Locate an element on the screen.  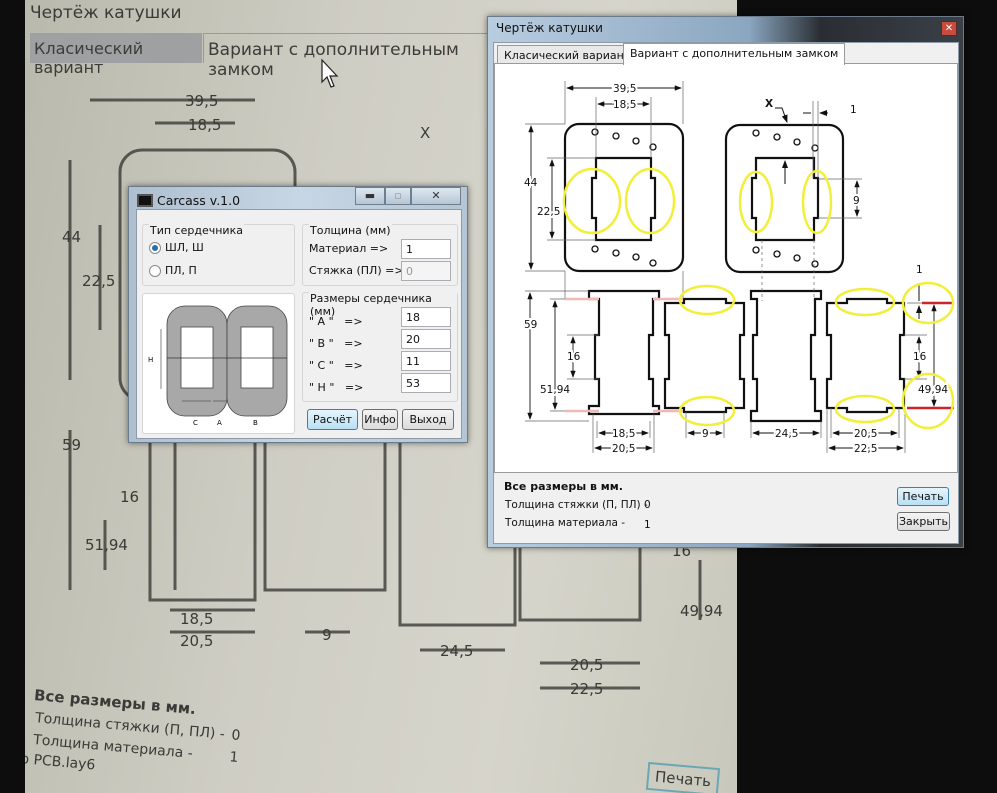
material-thickness-value: 1 is located at coordinates (647, 525).